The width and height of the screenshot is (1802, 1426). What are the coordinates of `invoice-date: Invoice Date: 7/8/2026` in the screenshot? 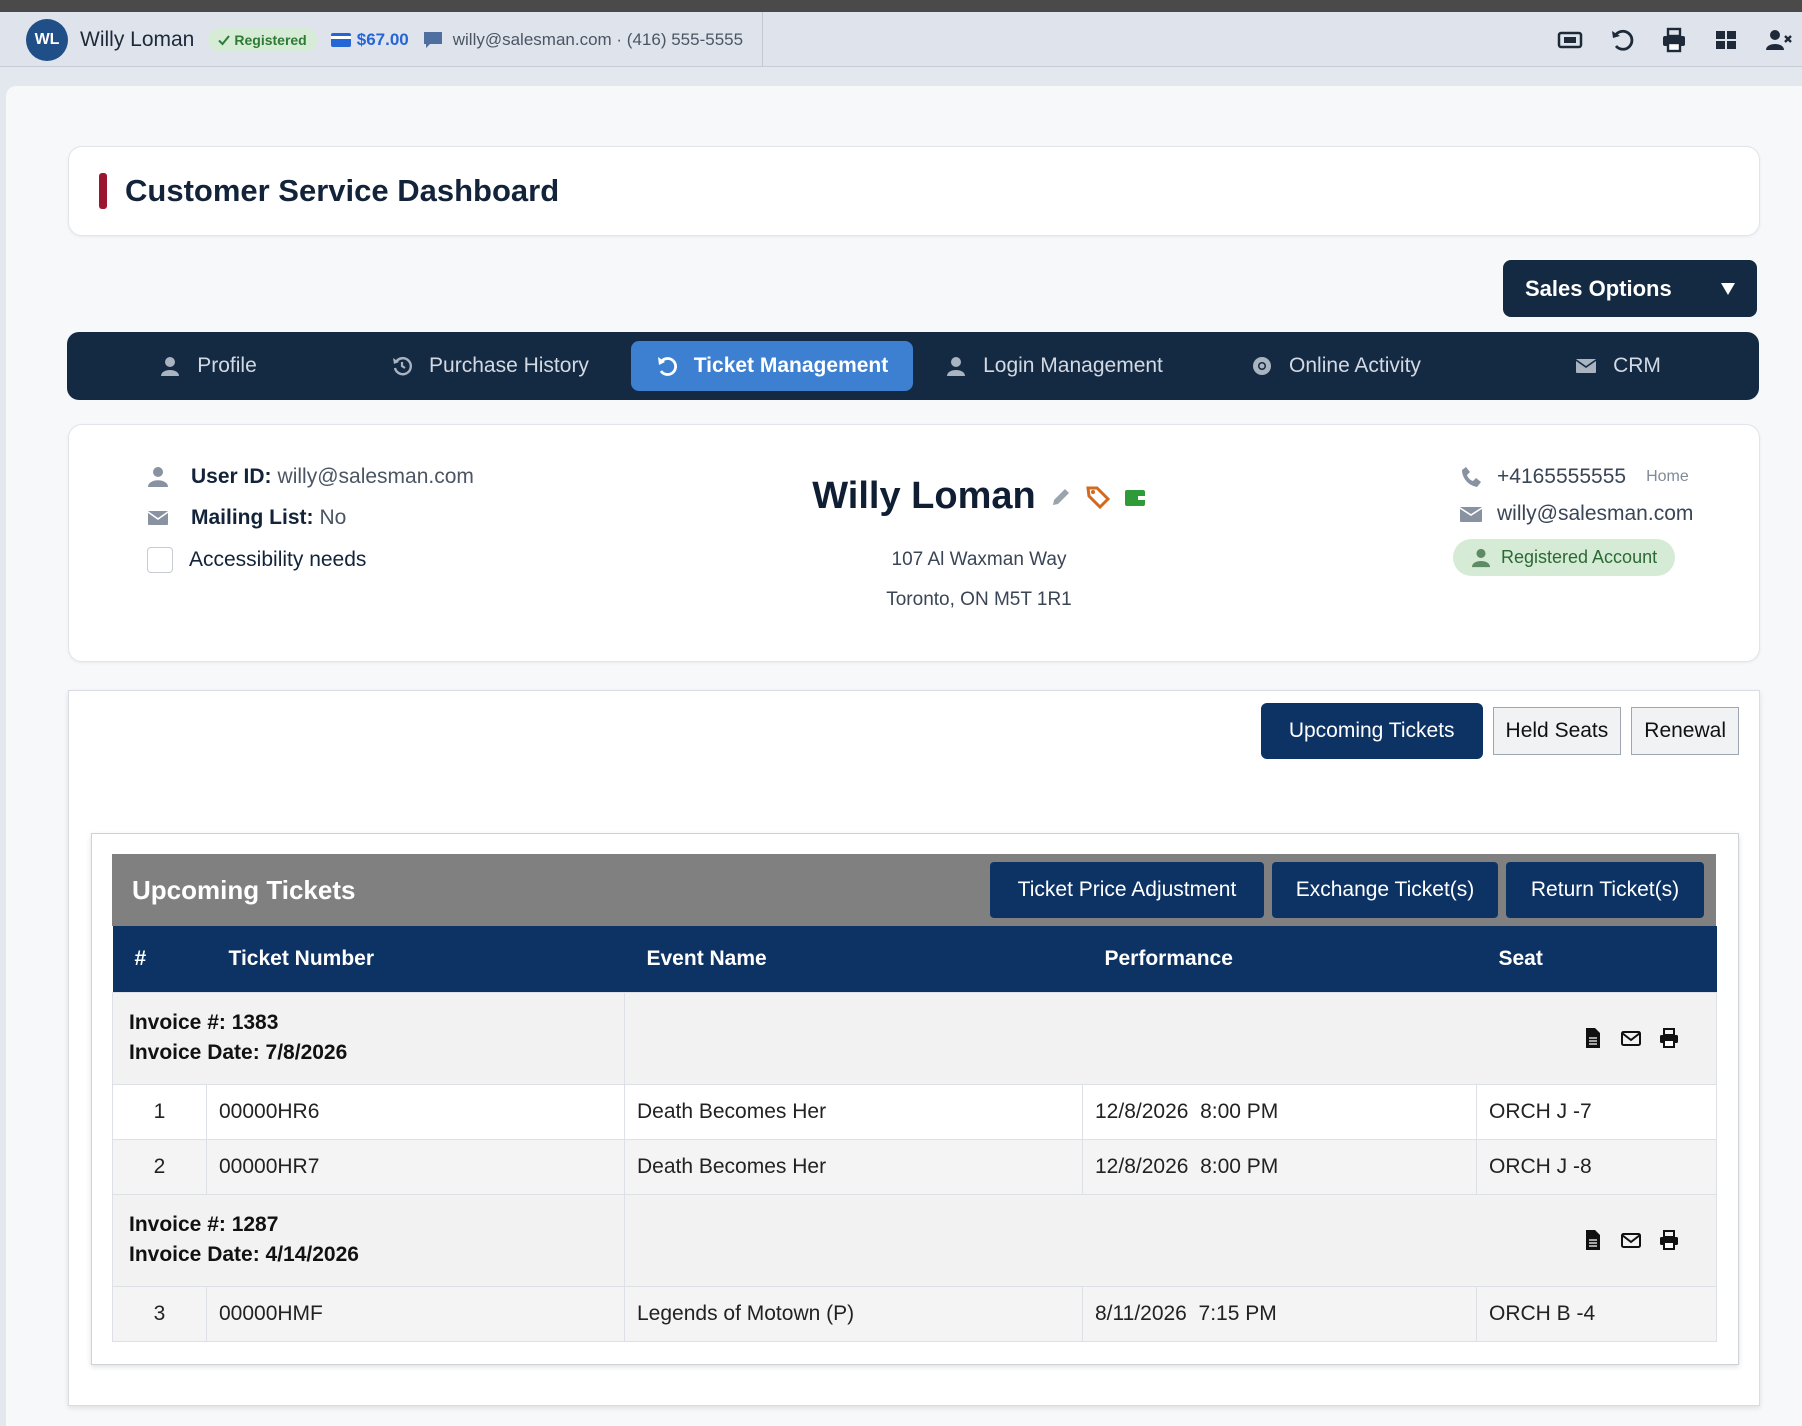 It's located at (238, 1052).